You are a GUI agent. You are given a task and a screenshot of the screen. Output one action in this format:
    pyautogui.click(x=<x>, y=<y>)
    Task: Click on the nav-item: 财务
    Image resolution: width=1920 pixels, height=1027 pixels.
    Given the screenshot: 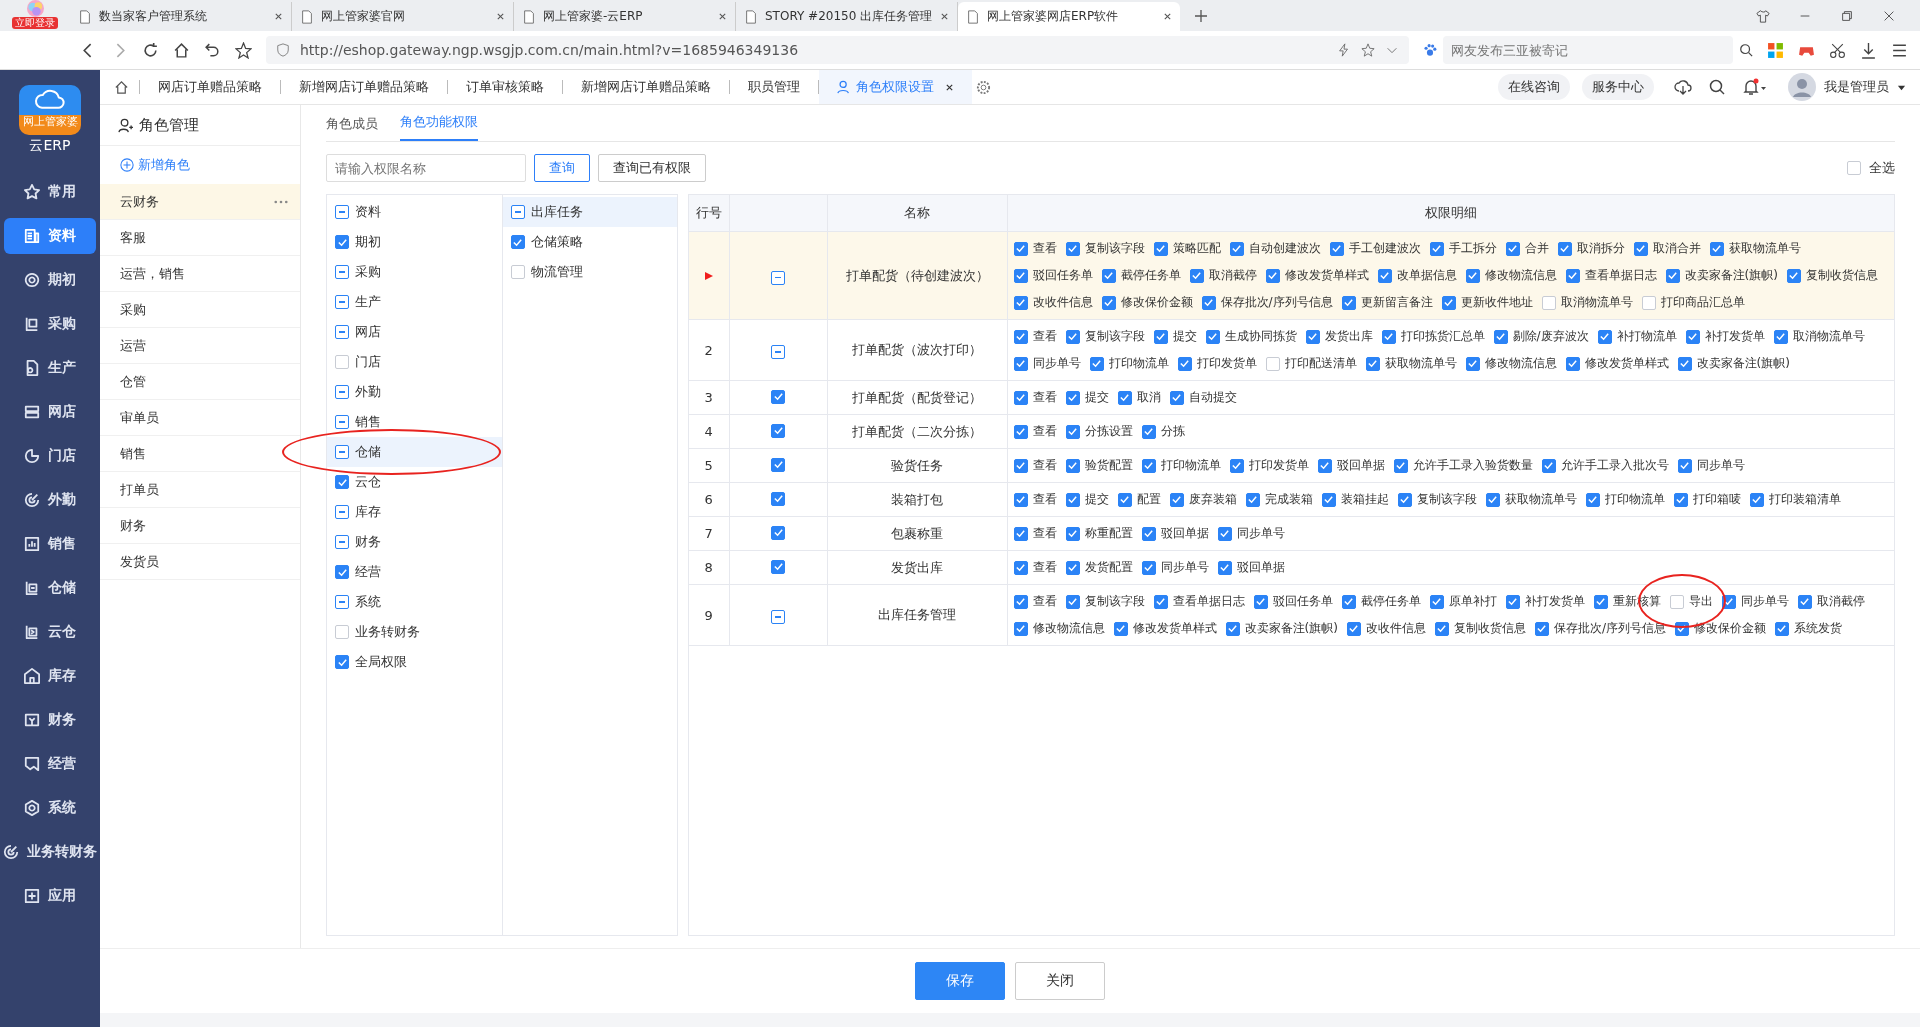 What is the action you would take?
    pyautogui.click(x=50, y=720)
    